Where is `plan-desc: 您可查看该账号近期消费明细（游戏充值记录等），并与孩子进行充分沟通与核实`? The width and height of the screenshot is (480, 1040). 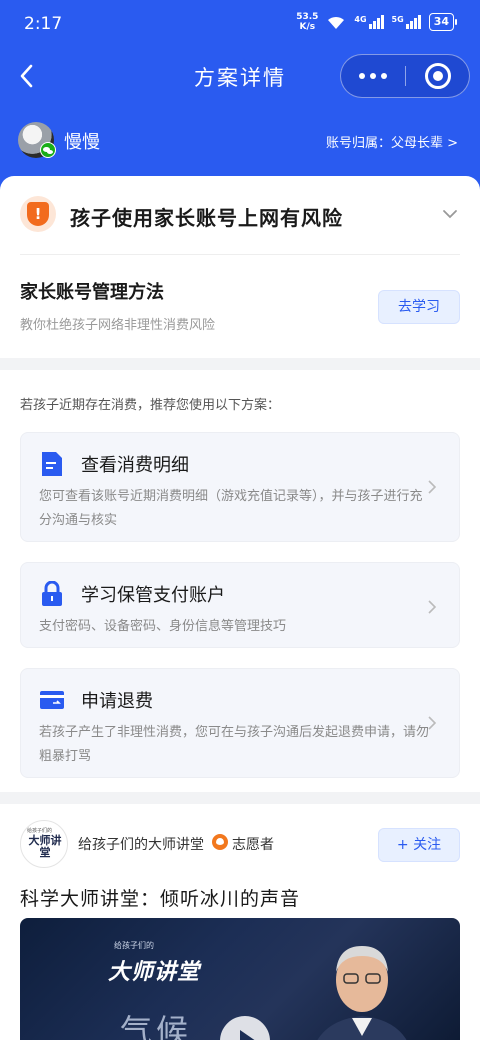
plan-desc: 您可查看该账号近期消费明细（游戏充值记录等），并与孩子进行充分沟通与核实 is located at coordinates (231, 508).